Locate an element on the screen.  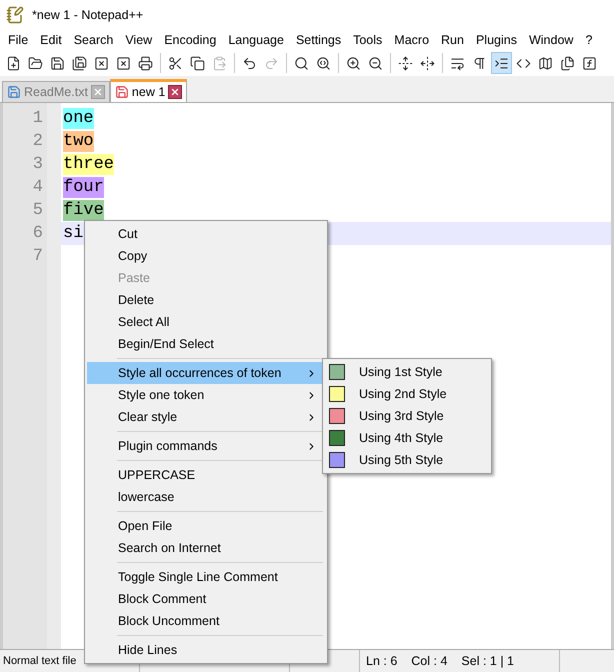
line-number: 5 is located at coordinates (38, 211).